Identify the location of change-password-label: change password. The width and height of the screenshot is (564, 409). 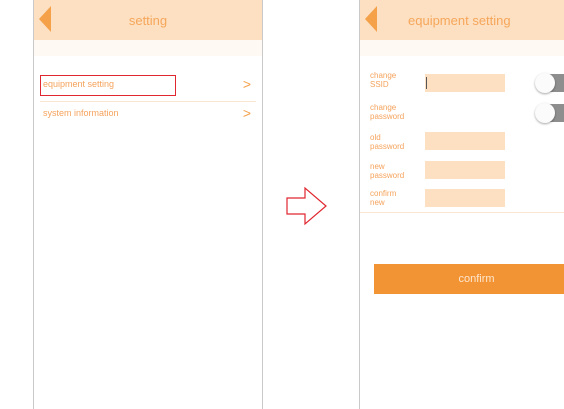
(387, 112).